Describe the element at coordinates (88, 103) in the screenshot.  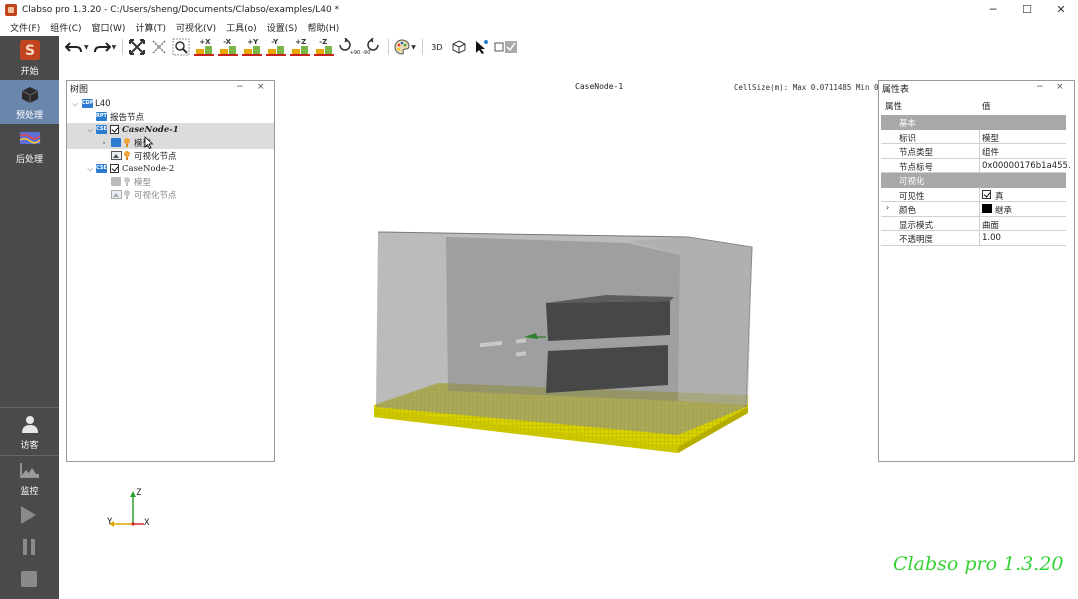
I see `cdp-node-icon: CDP` at that location.